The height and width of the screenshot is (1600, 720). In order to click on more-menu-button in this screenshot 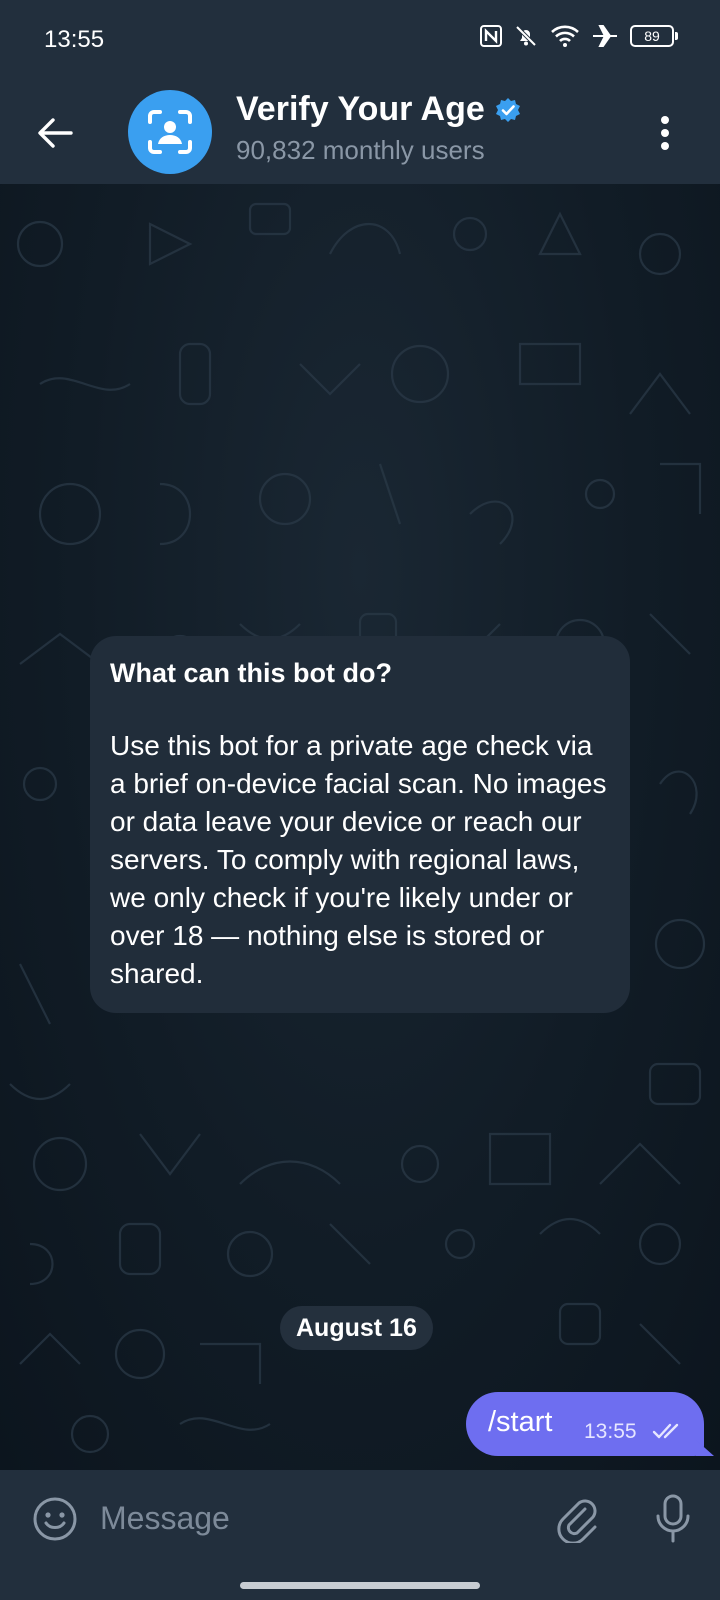, I will do `click(665, 133)`.